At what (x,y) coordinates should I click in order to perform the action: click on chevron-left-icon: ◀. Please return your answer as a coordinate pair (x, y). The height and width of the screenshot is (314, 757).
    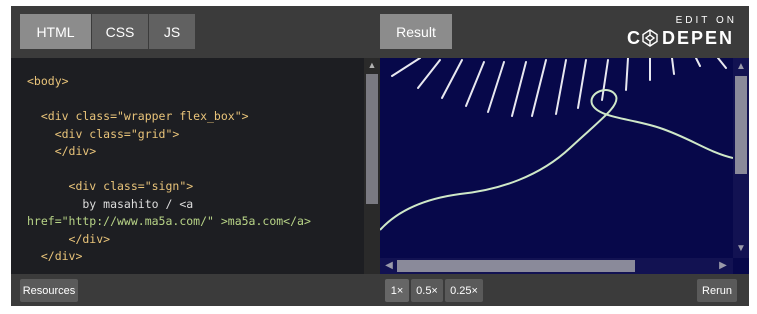
    Looking at the image, I should click on (389, 266).